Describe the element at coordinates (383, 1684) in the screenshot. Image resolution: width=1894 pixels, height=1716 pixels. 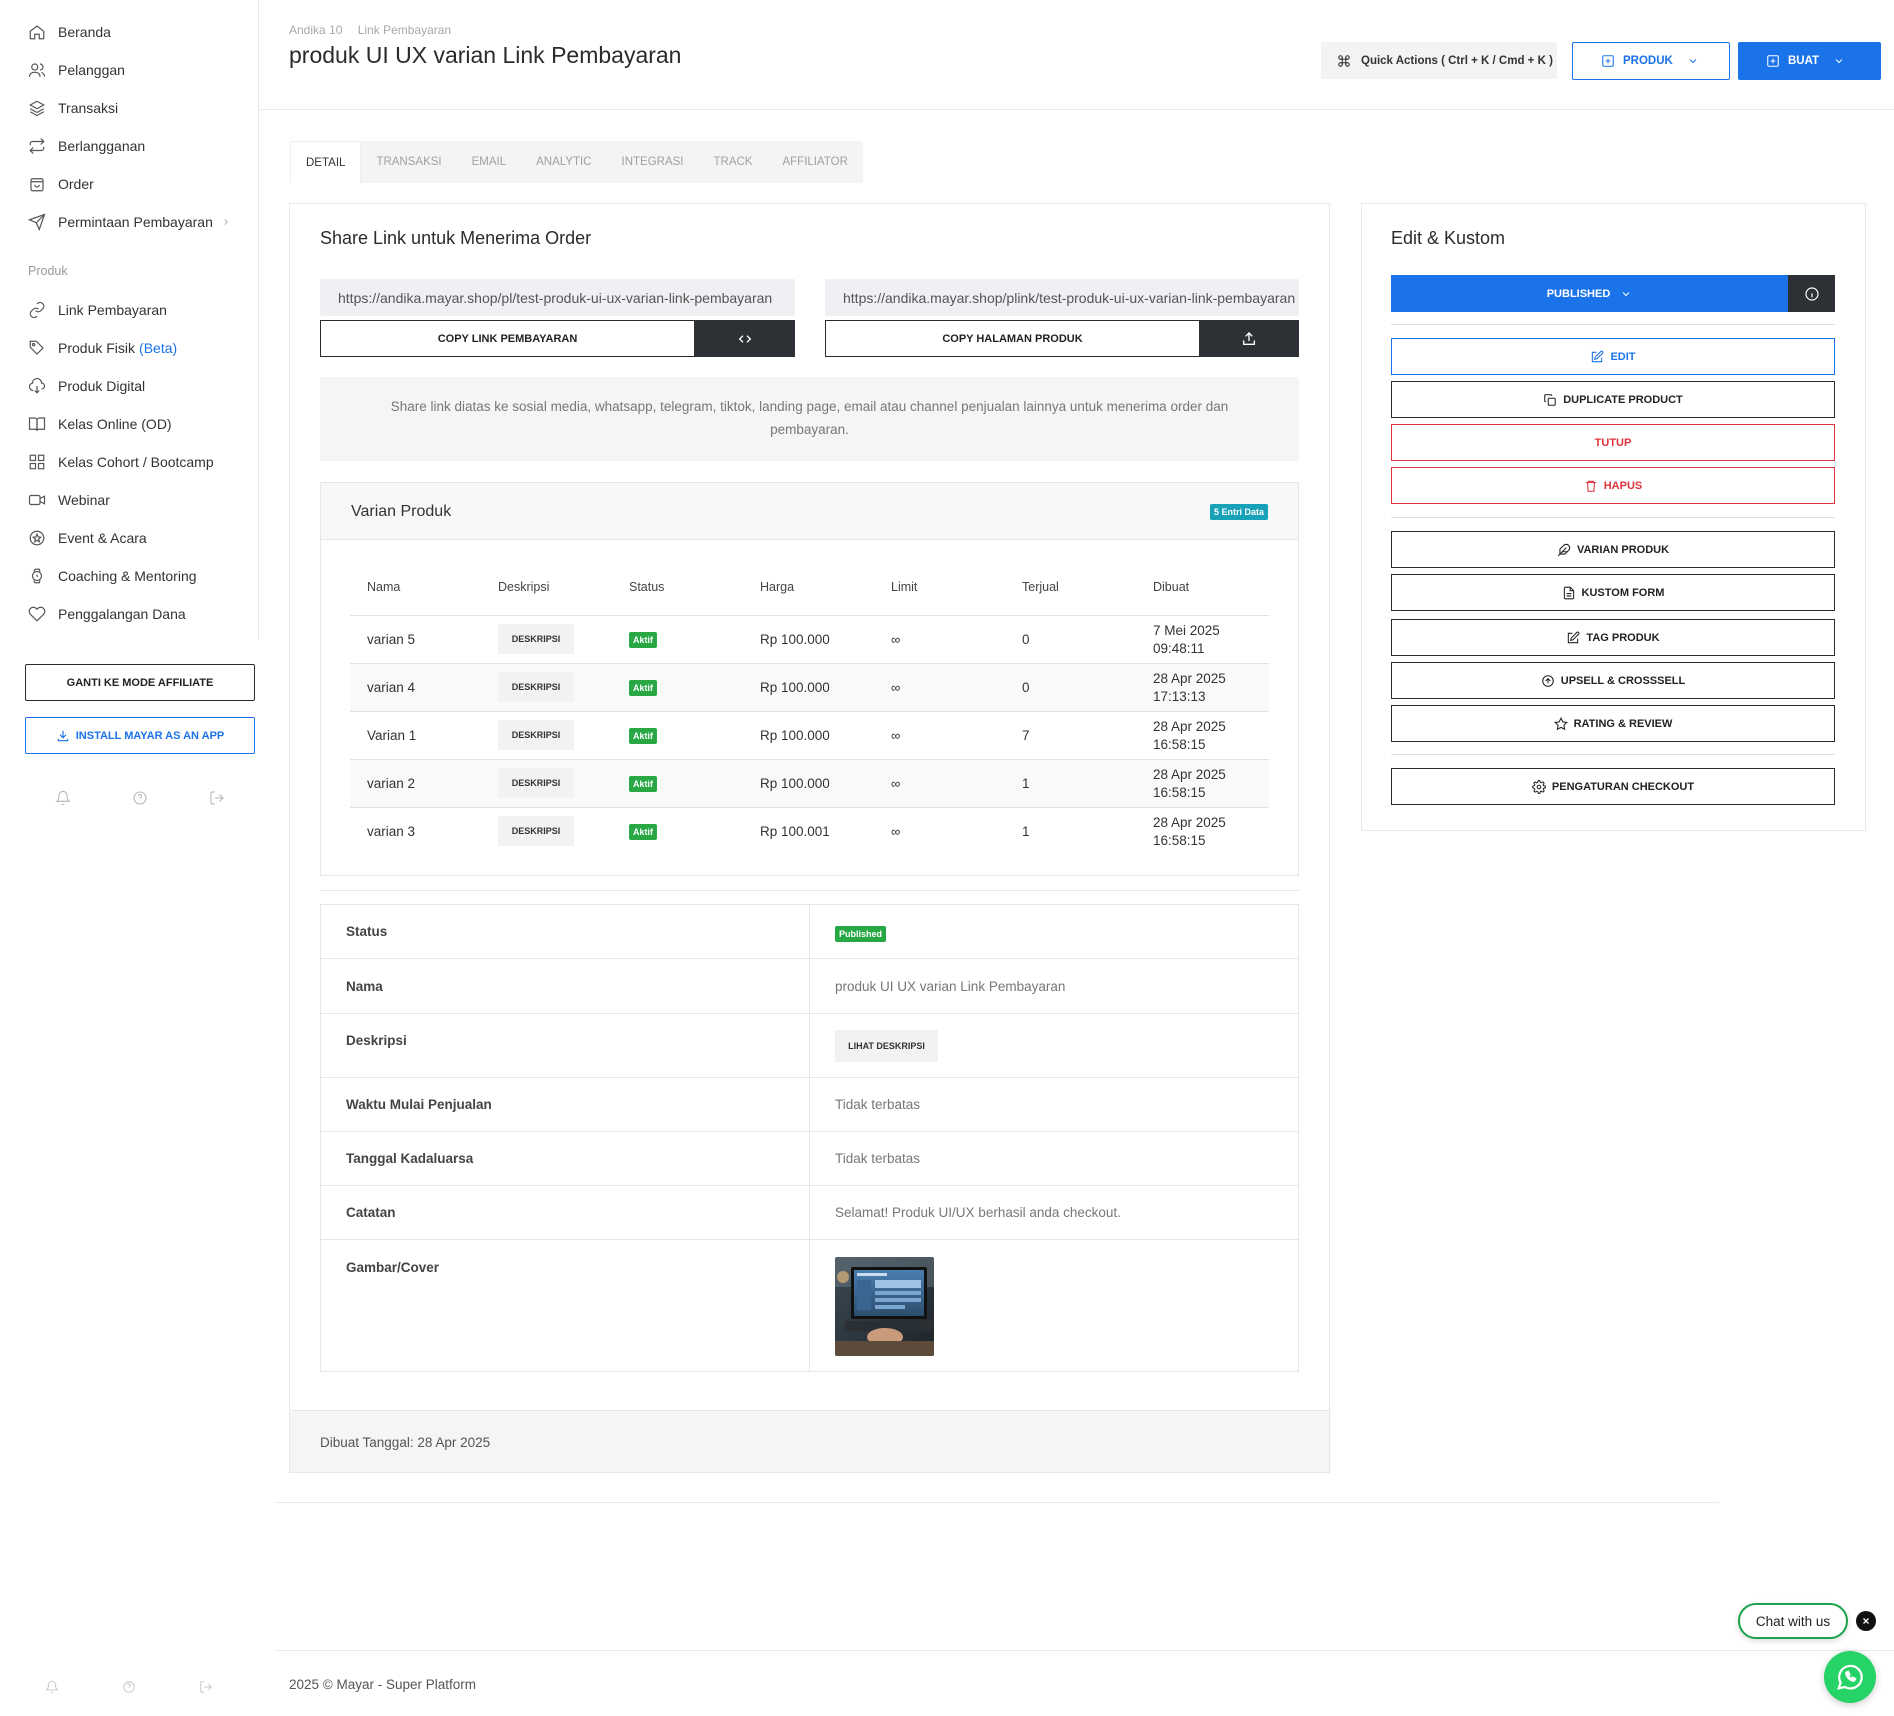
I see `footer-copyright: 2025 © Mayar - Super Platform` at that location.